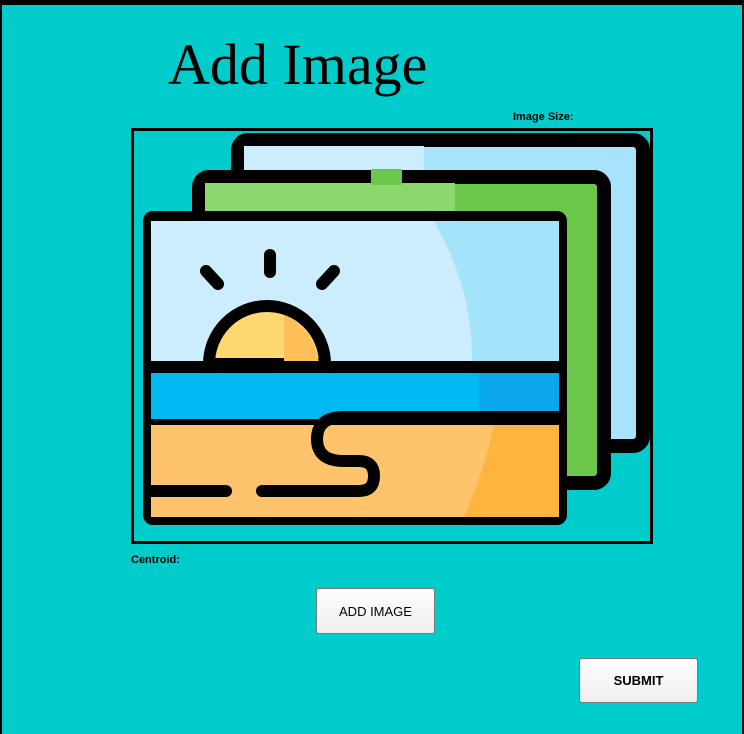  What do you see at coordinates (1, 367) in the screenshot?
I see `window-left-border` at bounding box center [1, 367].